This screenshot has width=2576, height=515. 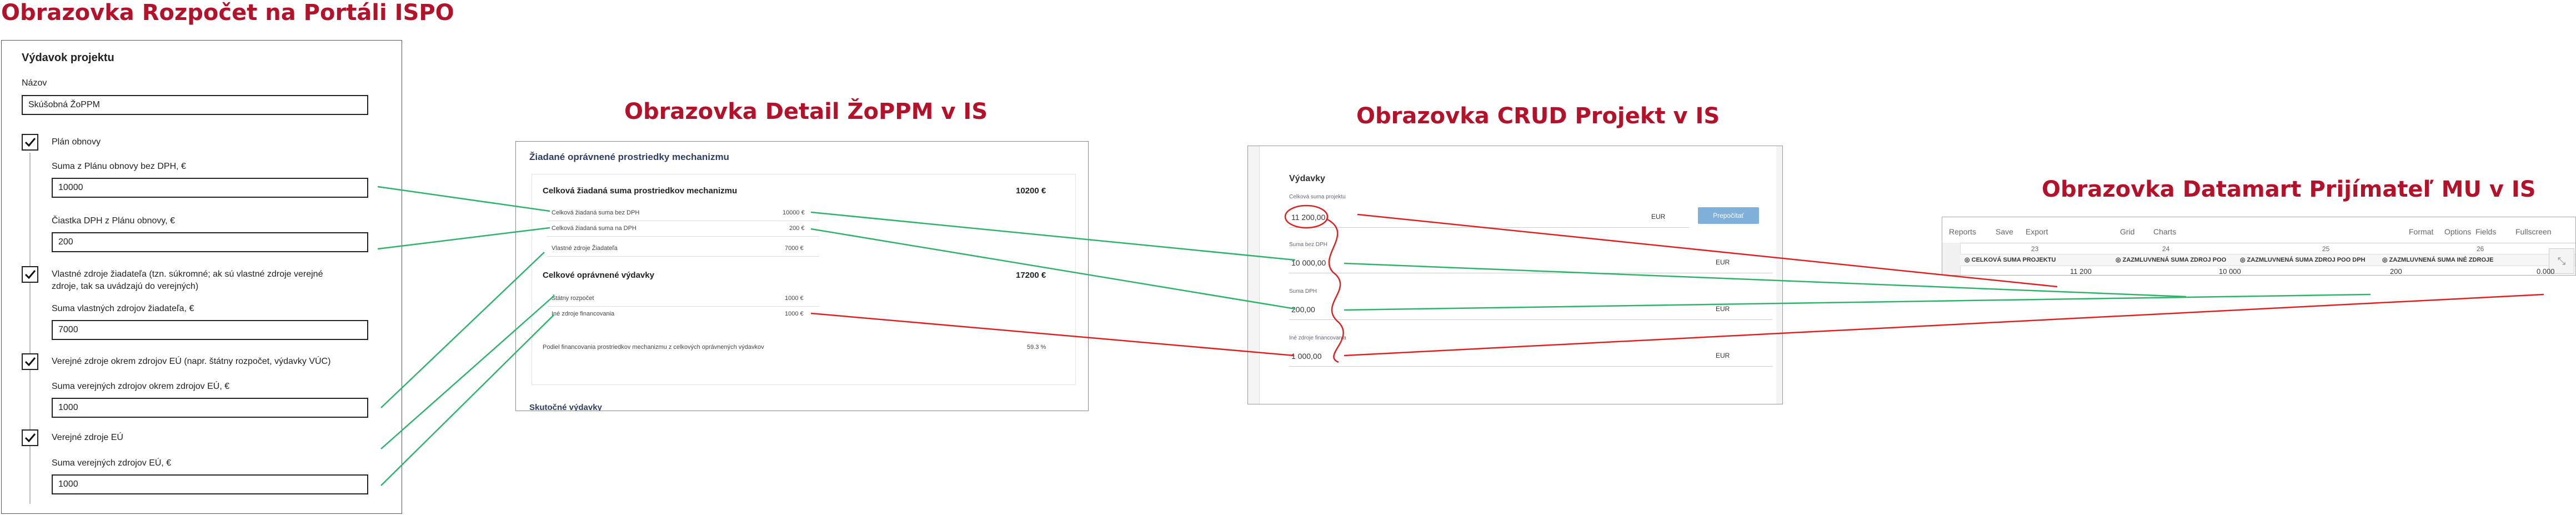 I want to click on highlight-squiggle, so click(x=1335, y=290).